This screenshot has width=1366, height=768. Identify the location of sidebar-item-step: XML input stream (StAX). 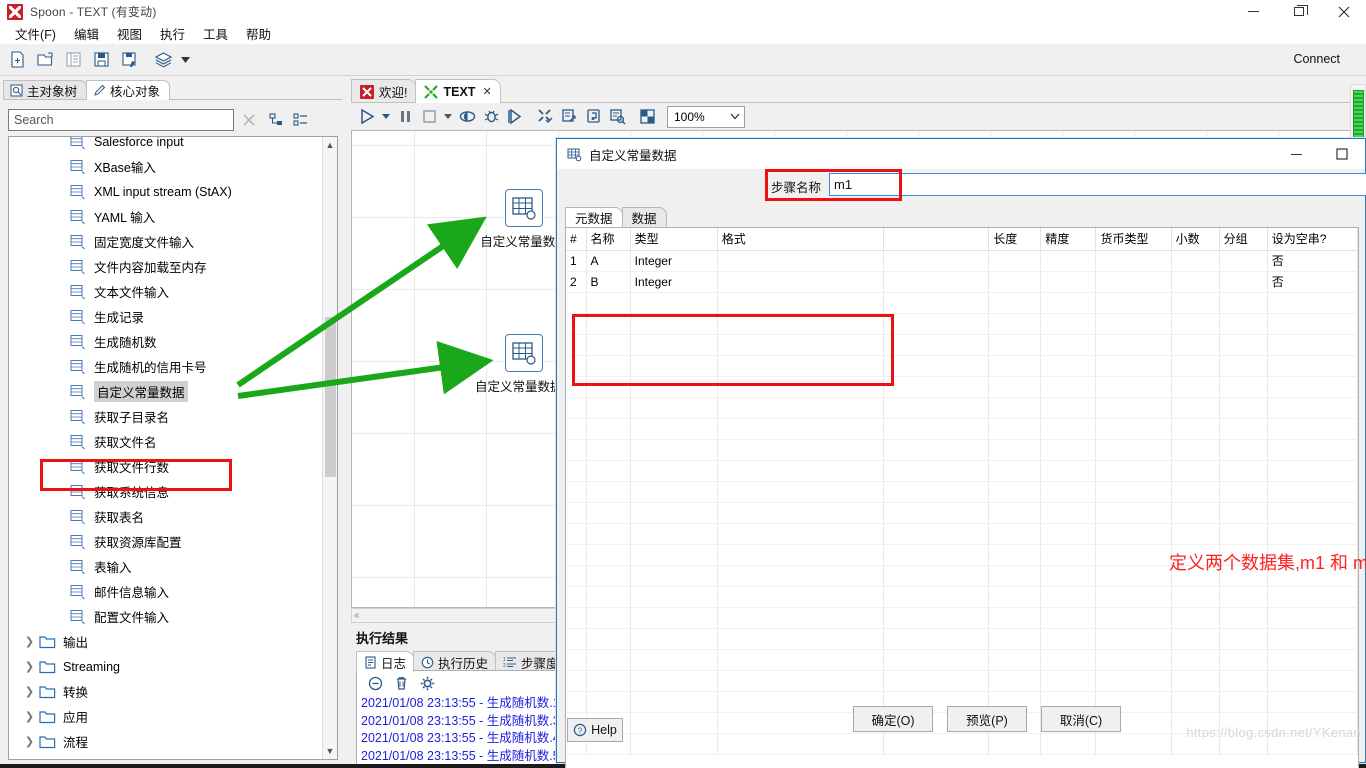
(165, 191).